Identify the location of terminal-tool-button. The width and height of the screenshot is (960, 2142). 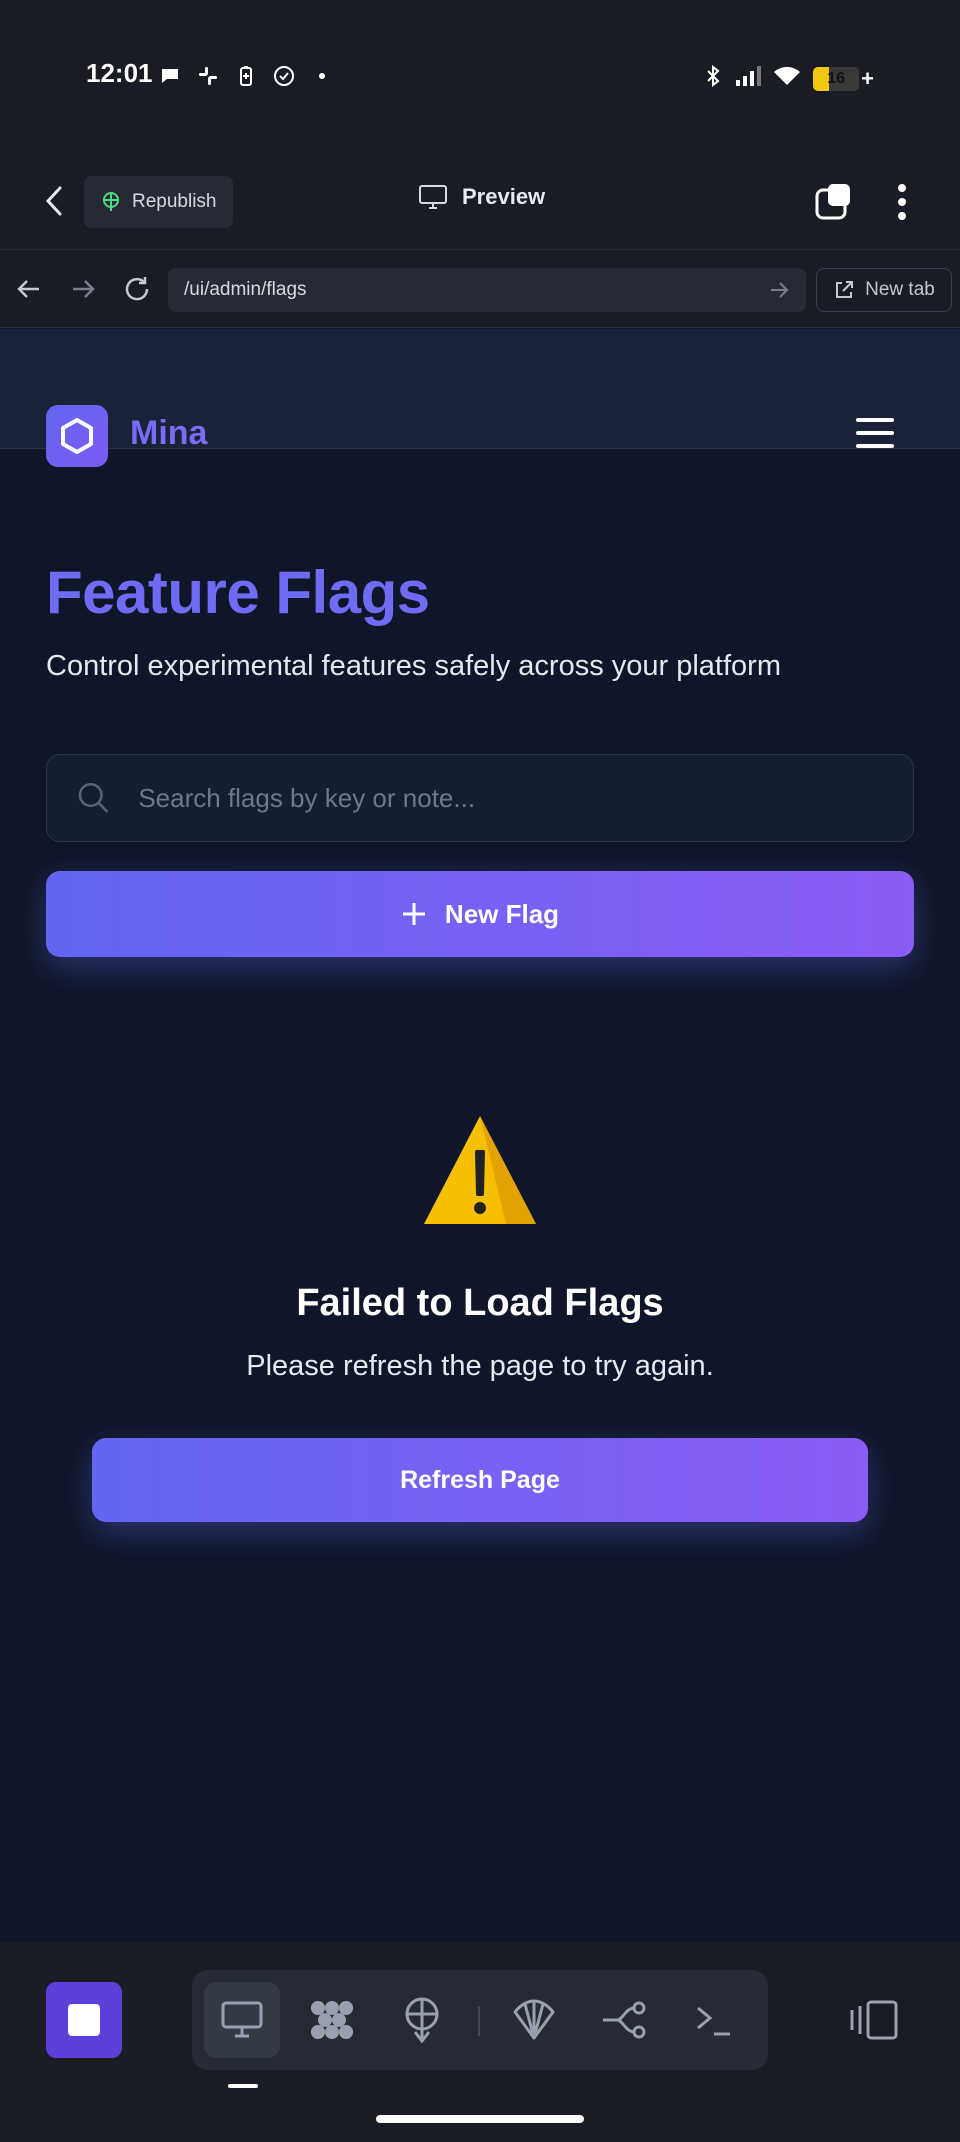
(714, 2020).